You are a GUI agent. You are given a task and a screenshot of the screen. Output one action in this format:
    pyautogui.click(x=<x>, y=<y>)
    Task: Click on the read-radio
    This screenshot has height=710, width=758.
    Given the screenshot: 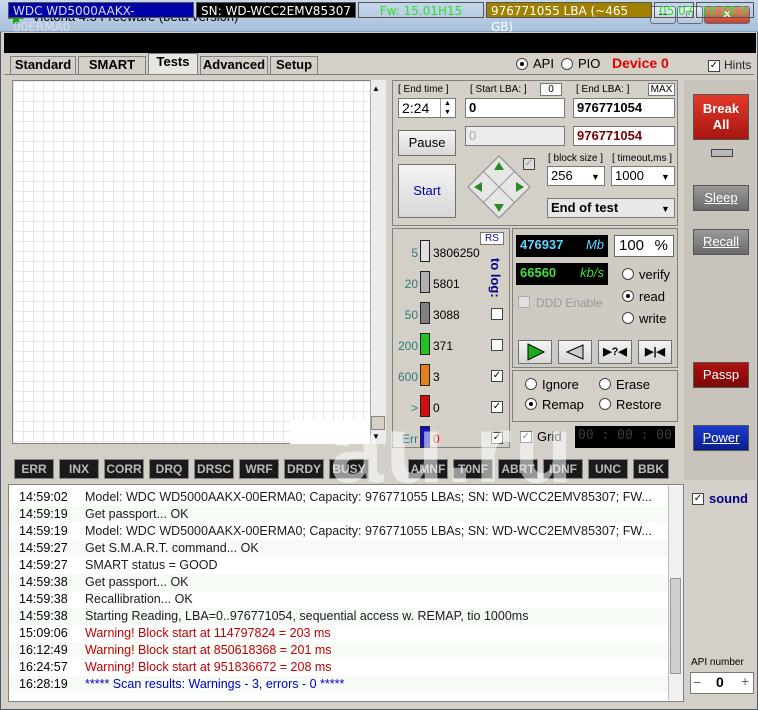 What is the action you would take?
    pyautogui.click(x=628, y=296)
    